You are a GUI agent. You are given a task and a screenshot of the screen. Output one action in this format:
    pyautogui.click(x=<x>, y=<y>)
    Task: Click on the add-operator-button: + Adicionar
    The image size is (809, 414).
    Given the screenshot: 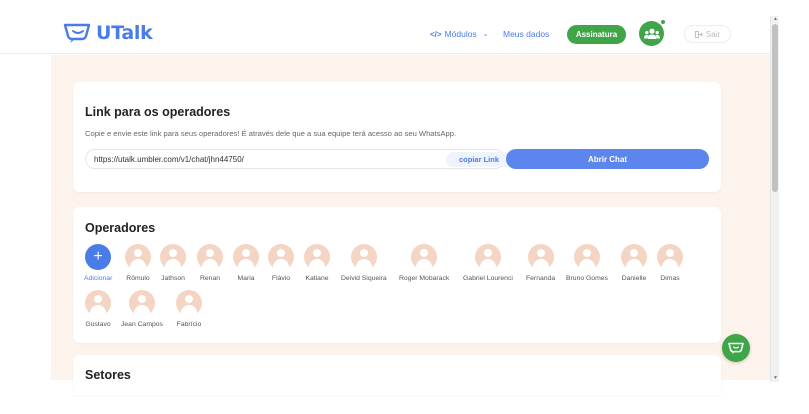 What is the action you would take?
    pyautogui.click(x=98, y=263)
    